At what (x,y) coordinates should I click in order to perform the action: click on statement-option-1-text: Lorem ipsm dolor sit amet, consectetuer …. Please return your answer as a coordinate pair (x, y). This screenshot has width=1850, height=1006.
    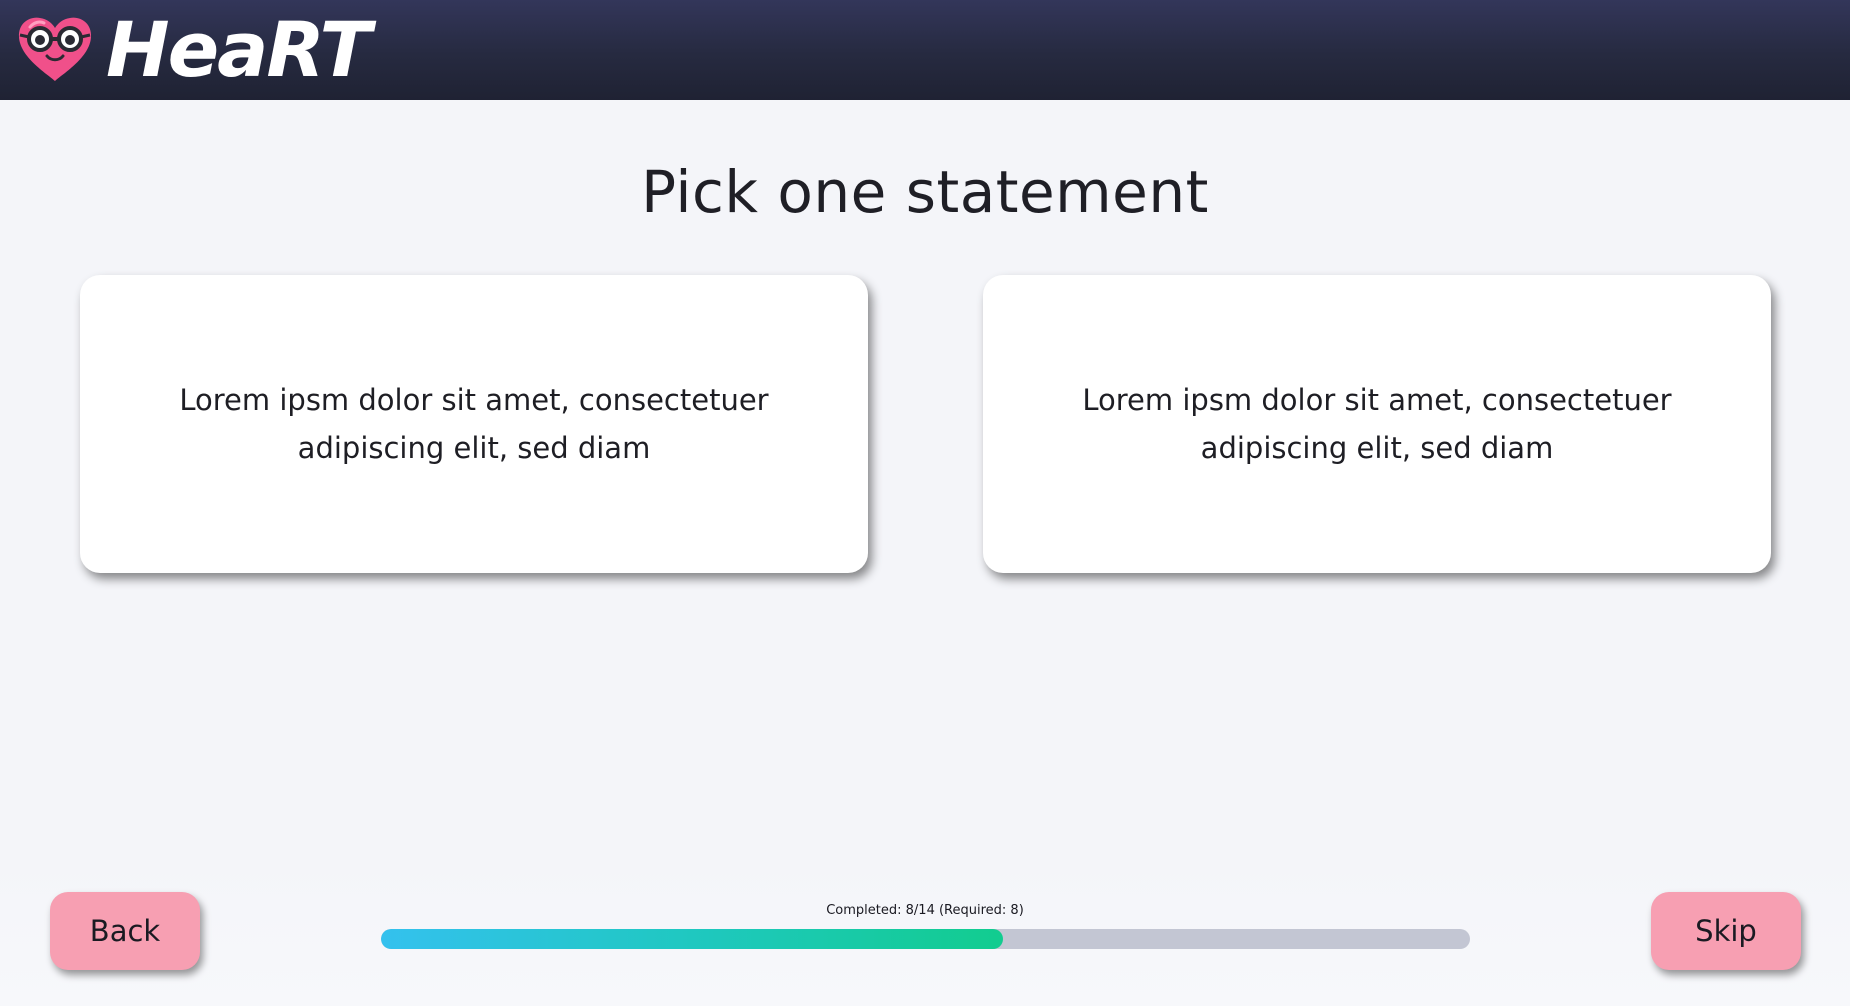
    Looking at the image, I should click on (474, 424).